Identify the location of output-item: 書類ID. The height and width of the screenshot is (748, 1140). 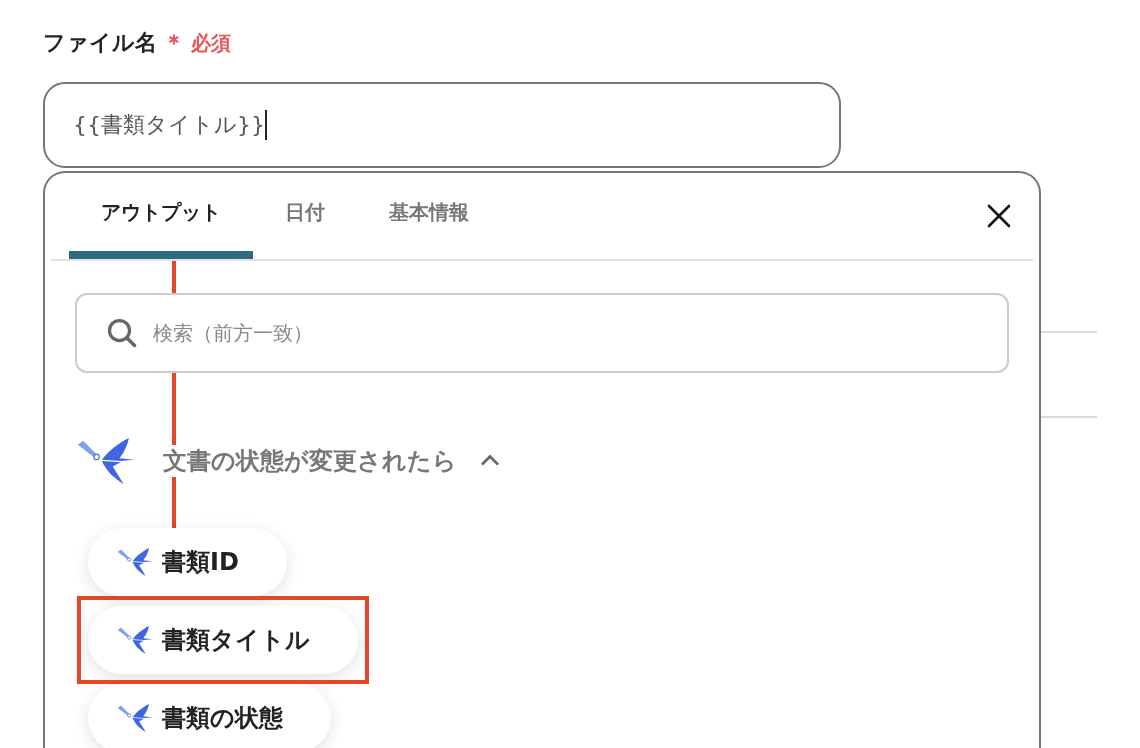
(187, 562).